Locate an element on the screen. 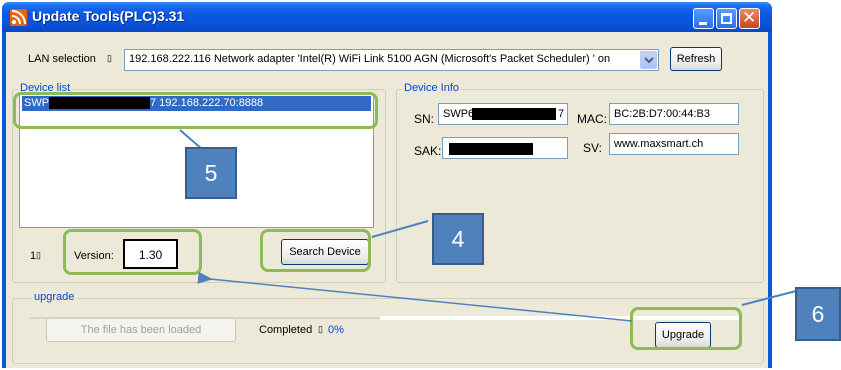 This screenshot has height=370, width=841. load-file-button: The file has been loaded is located at coordinates (141, 330).